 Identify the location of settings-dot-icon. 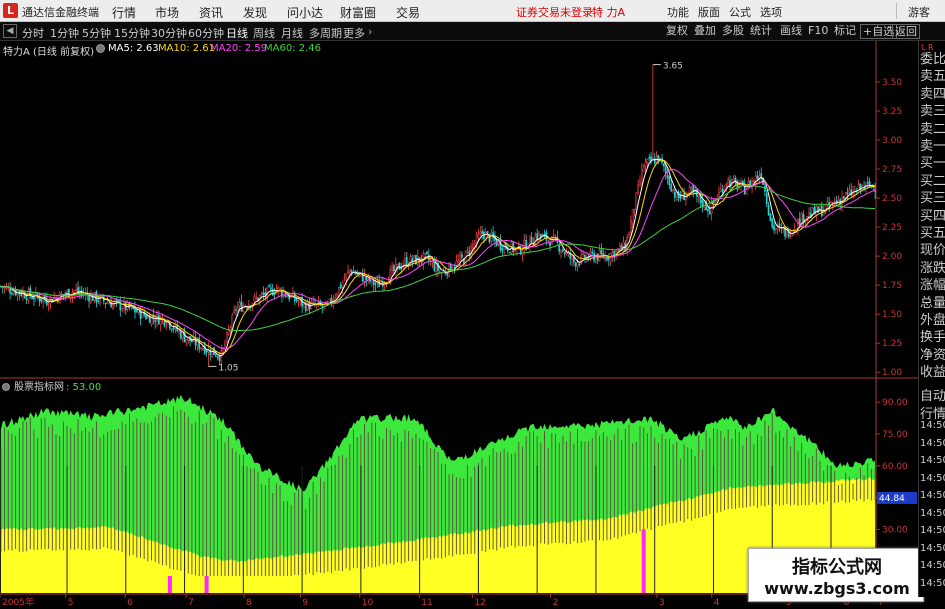
(100, 48).